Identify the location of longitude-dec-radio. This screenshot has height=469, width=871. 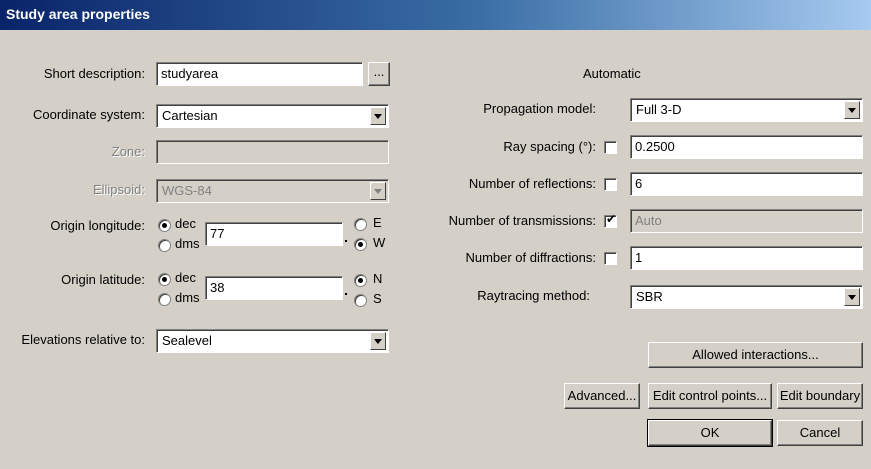
(164, 225).